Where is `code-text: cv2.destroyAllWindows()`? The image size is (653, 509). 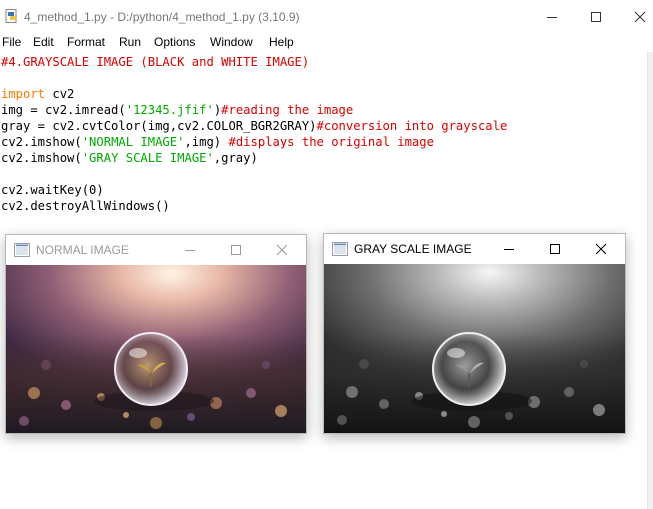
code-text: cv2.destroyAllWindows() is located at coordinates (85, 206).